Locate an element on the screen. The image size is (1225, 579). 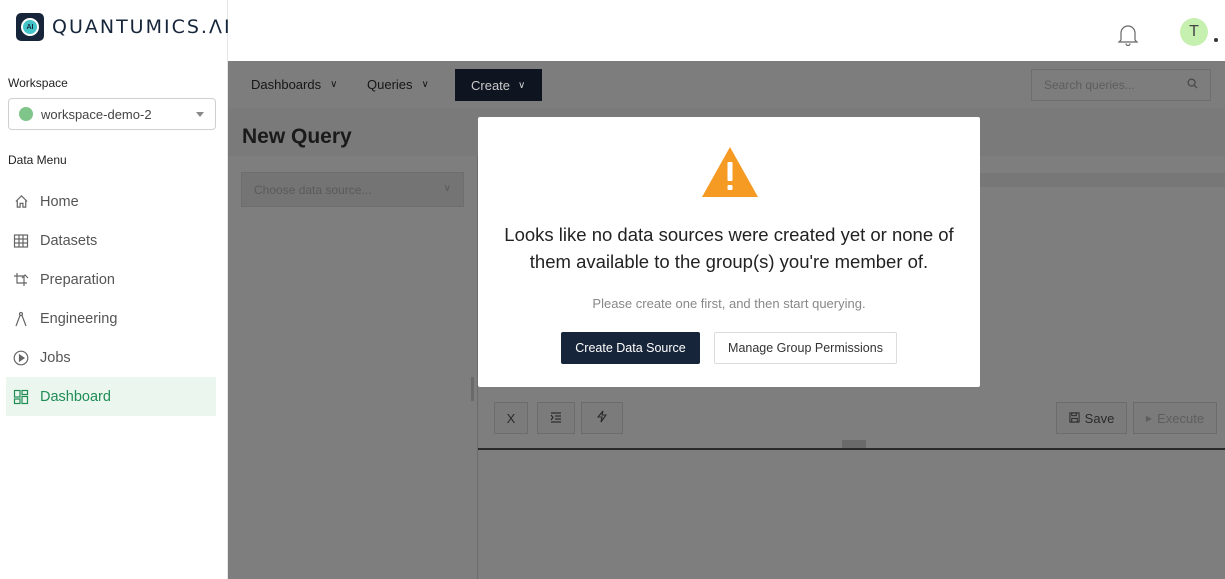
sidebar-item-label: Home is located at coordinates (59, 201).